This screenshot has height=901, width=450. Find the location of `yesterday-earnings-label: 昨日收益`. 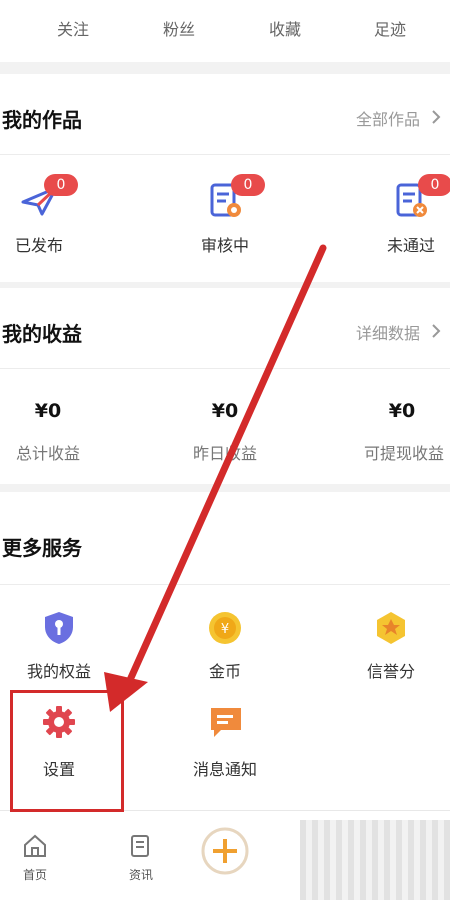

yesterday-earnings-label: 昨日收益 is located at coordinates (224, 453).